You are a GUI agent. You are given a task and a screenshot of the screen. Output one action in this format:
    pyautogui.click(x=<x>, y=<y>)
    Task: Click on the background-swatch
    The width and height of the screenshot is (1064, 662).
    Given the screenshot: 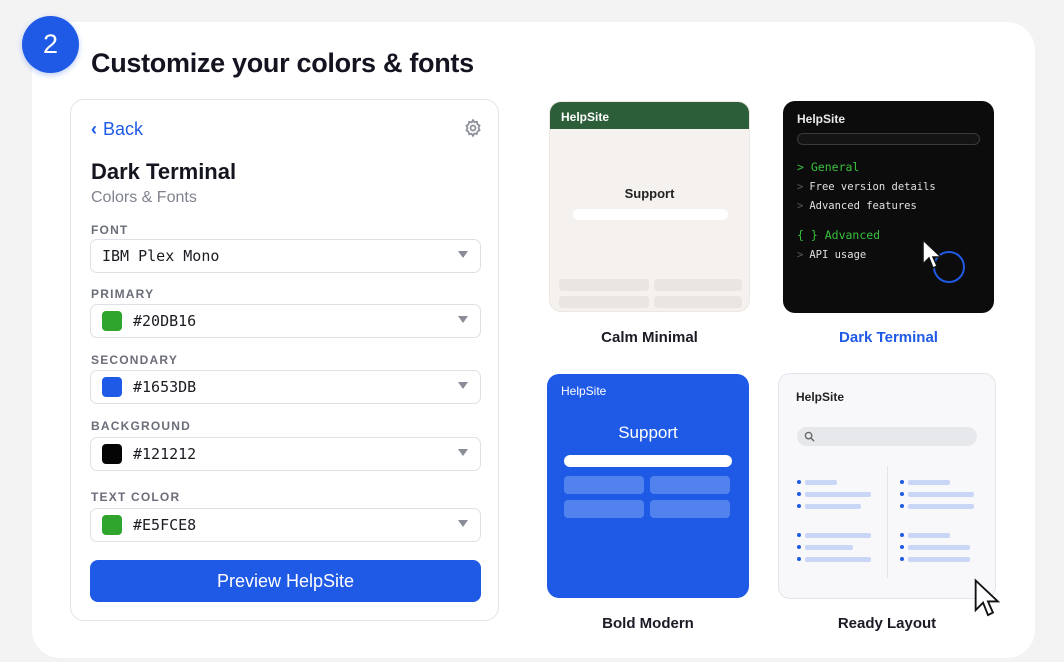 What is the action you would take?
    pyautogui.click(x=112, y=454)
    